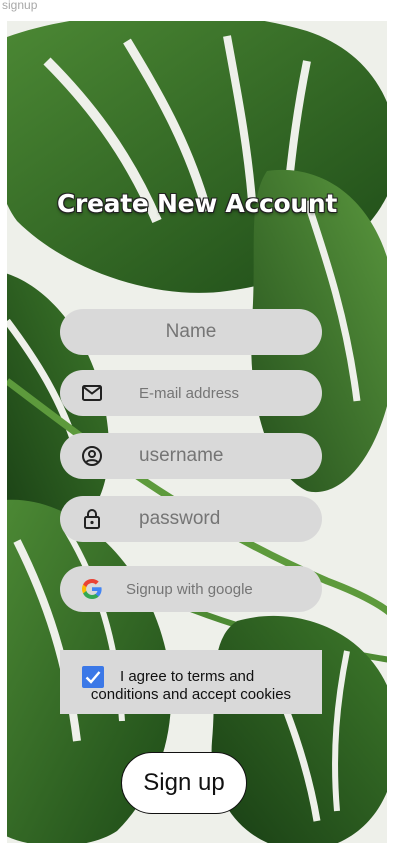 The height and width of the screenshot is (853, 402). I want to click on name-field: Name, so click(191, 332).